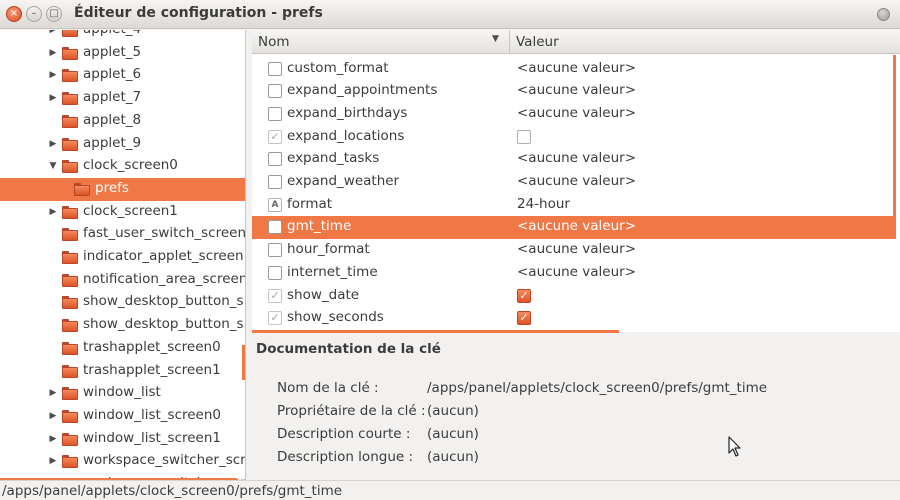 The image size is (900, 500). I want to click on tree-item: trashapplet_screen1, so click(122, 371).